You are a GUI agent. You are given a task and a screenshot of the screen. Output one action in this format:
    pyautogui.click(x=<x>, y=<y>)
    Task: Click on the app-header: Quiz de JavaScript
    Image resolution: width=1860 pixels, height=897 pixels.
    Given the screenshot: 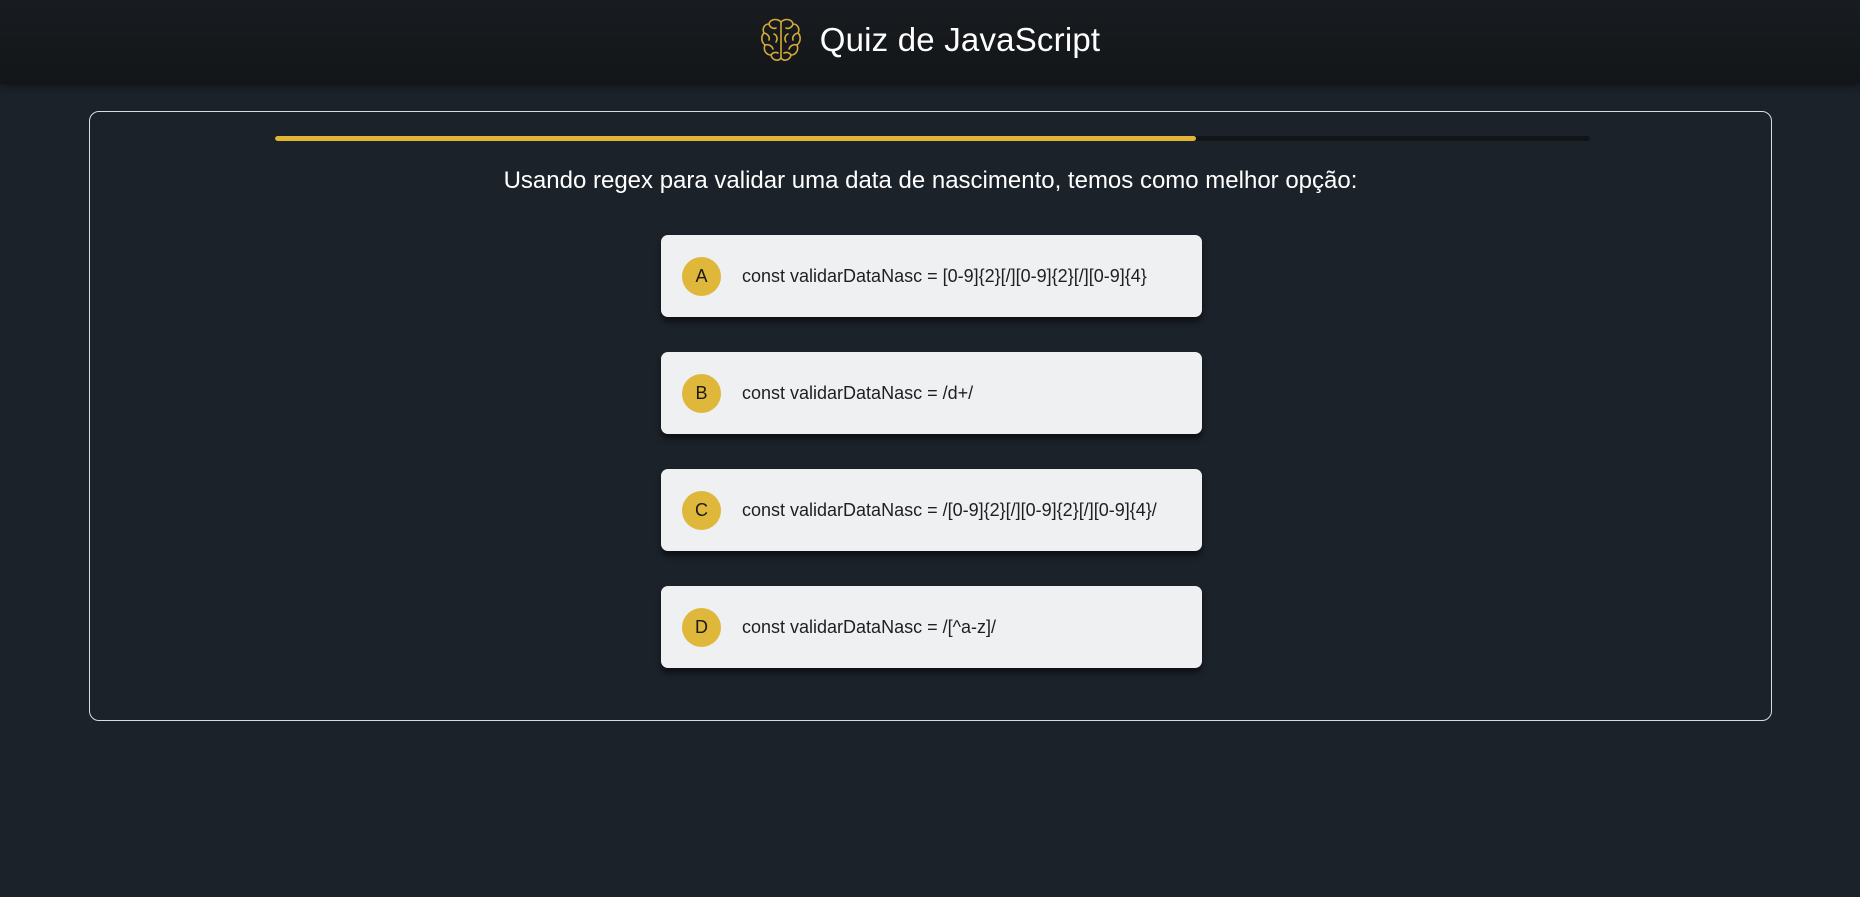 What is the action you would take?
    pyautogui.click(x=930, y=42)
    